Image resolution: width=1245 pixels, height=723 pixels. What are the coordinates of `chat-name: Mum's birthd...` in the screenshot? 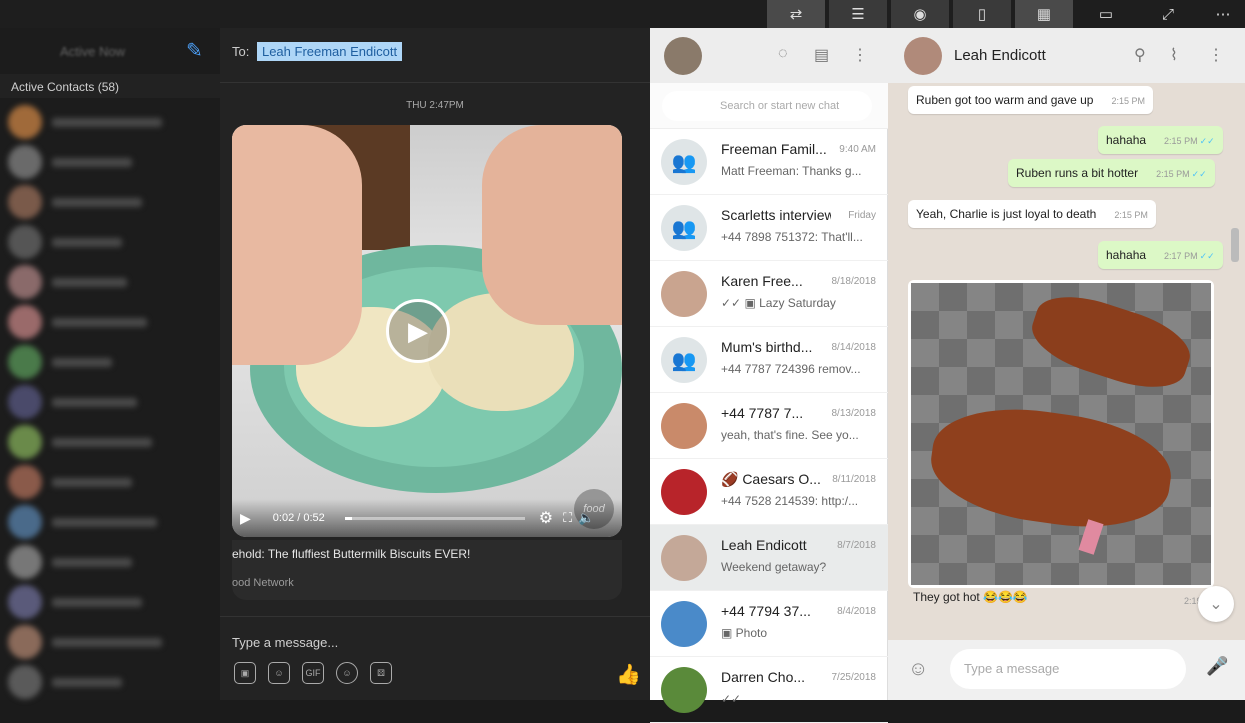 It's located at (767, 347).